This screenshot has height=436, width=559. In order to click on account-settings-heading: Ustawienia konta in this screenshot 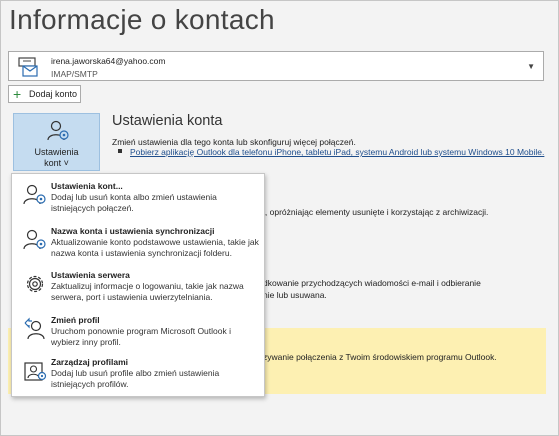, I will do `click(167, 121)`.